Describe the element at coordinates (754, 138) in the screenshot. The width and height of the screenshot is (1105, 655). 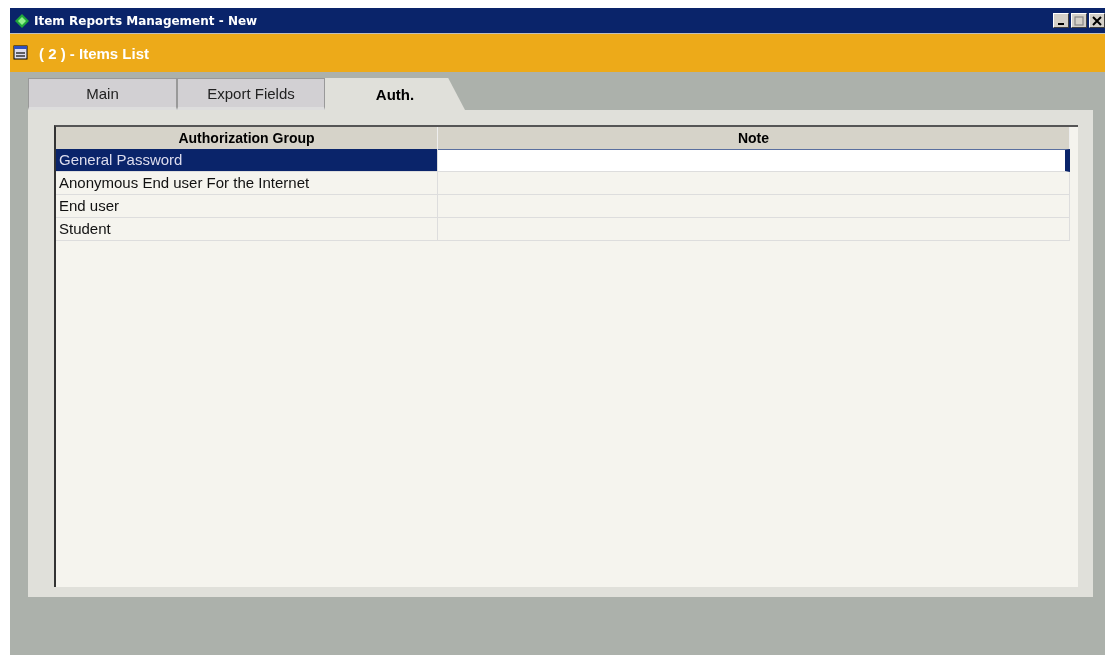
I see `column-header: Note` at that location.